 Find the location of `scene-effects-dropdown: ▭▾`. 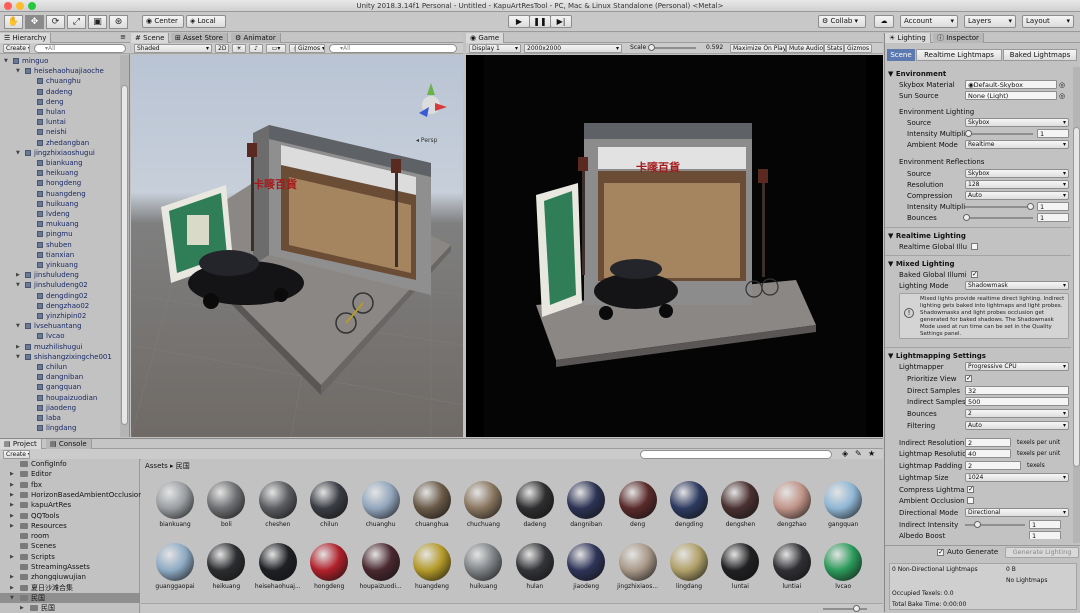

scene-effects-dropdown: ▭▾ is located at coordinates (276, 48).